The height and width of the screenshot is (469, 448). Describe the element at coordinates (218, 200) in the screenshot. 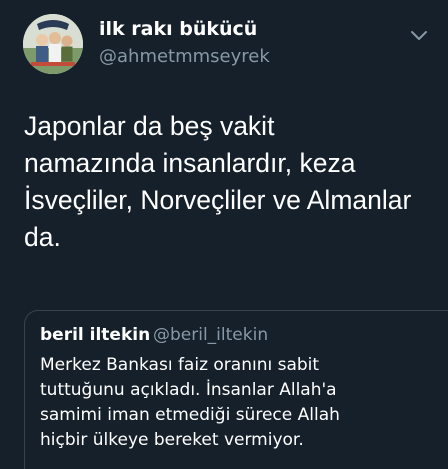

I see `tweet-text-line: İsveçliler, Norveçliler ve Almanlar` at that location.